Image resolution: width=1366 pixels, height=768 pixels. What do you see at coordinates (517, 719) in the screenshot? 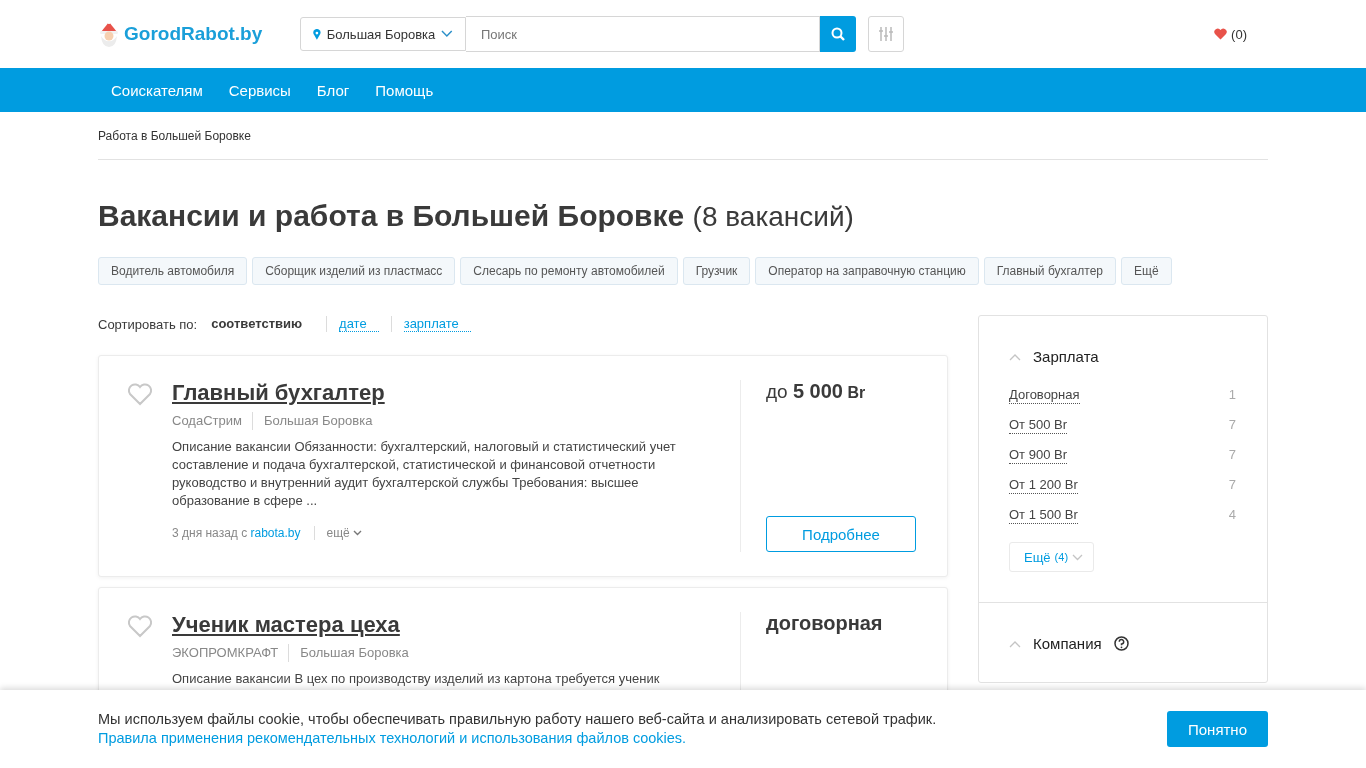
I see `cookie-notice: Мы используем файлы cookie, чтобы обеспечивать правильную работу нашего веб-сайта и анализировать сетевой трафик.` at bounding box center [517, 719].